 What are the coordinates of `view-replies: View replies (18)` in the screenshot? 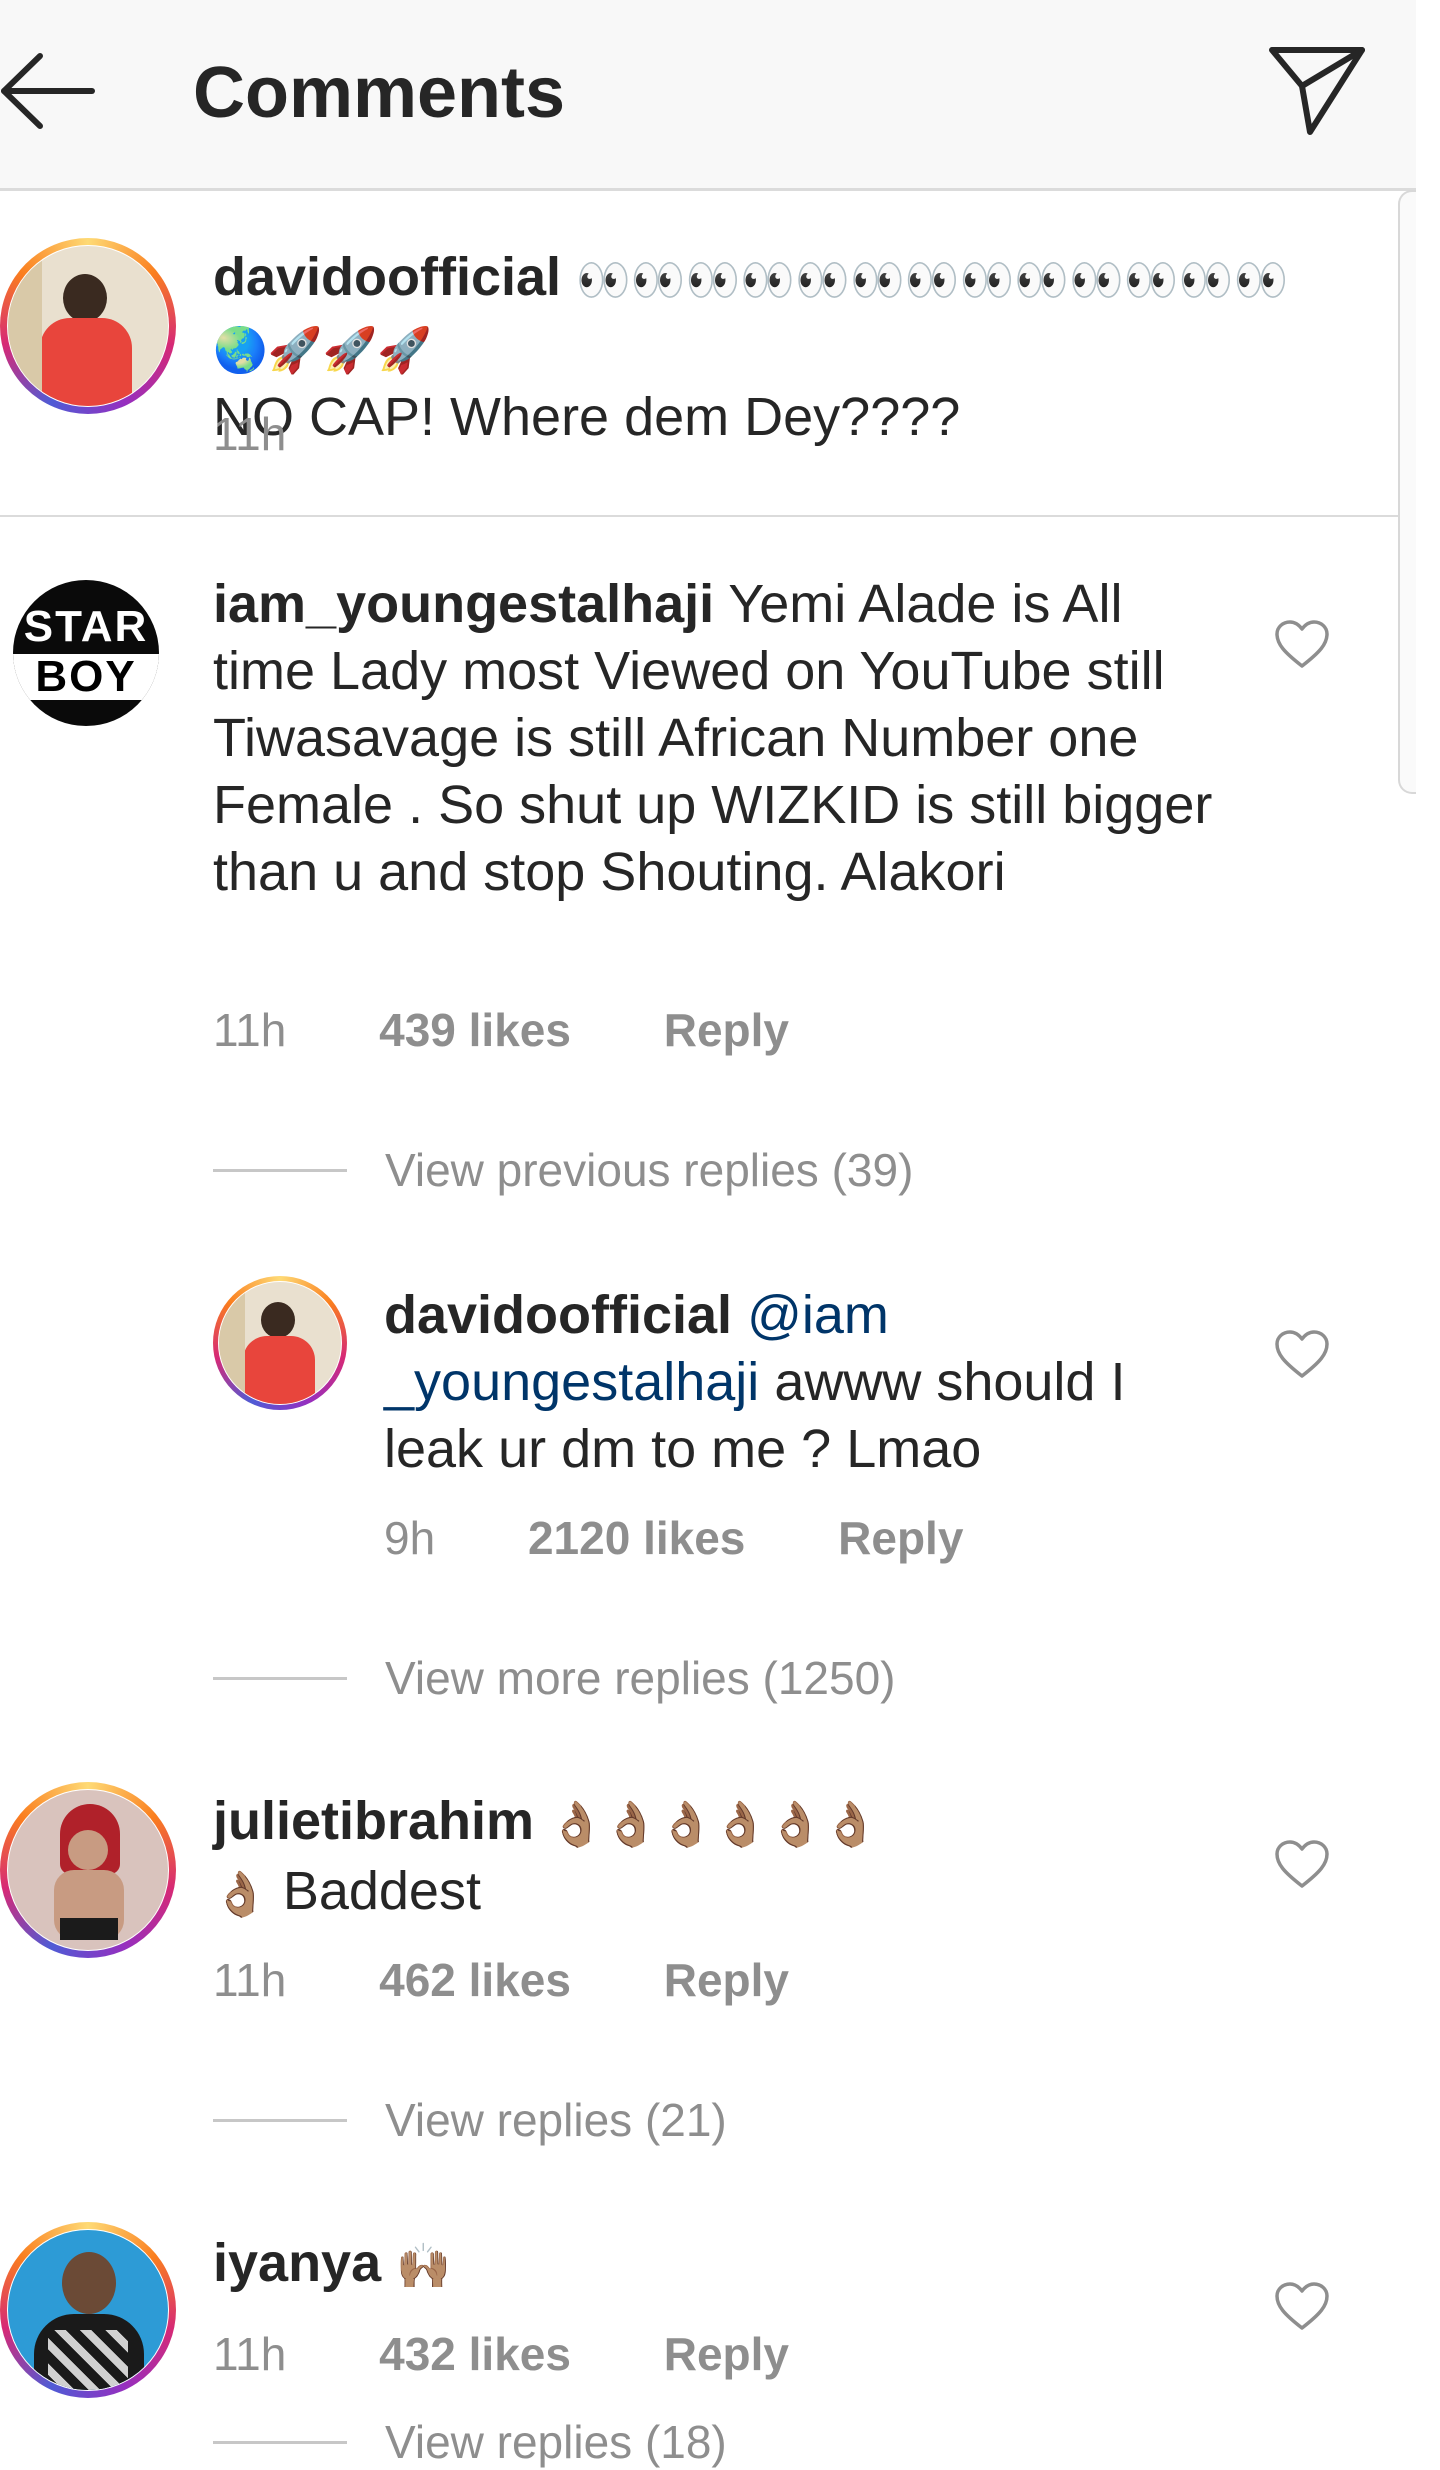 It's located at (470, 2442).